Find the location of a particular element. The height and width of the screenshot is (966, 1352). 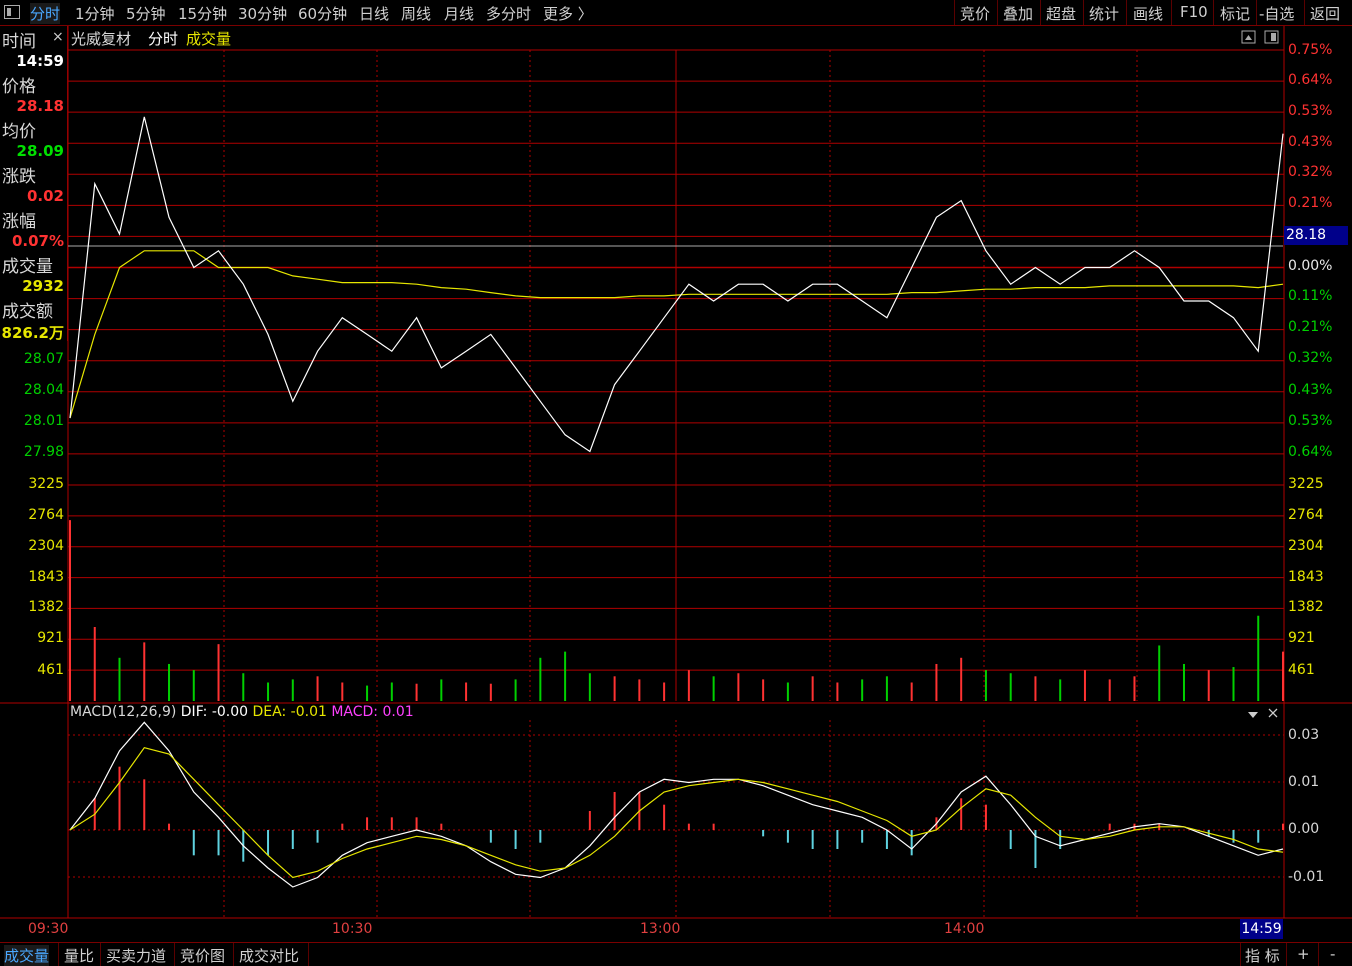

dea-label: DEA: is located at coordinates (269, 712).